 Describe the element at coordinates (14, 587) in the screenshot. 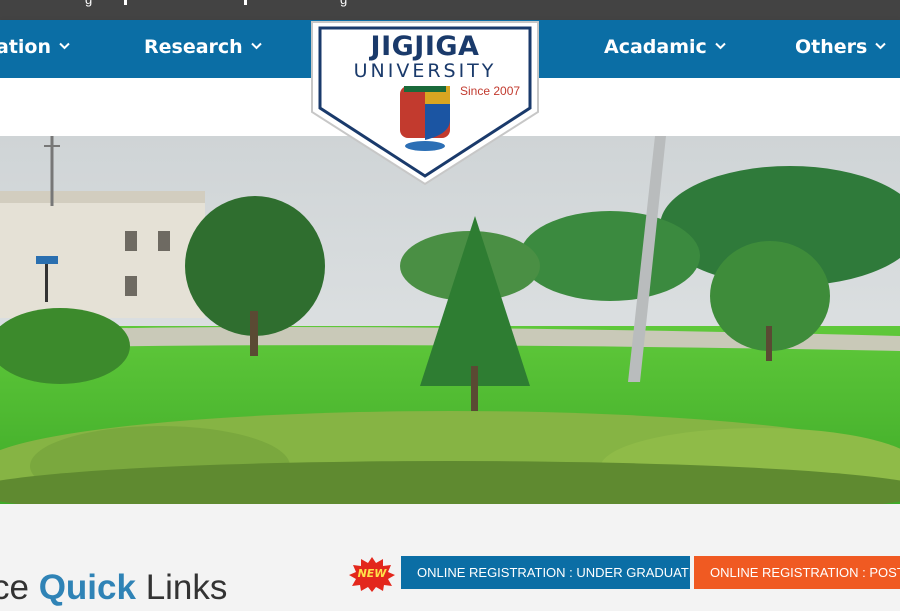

I see `heading-prefix: ce` at that location.